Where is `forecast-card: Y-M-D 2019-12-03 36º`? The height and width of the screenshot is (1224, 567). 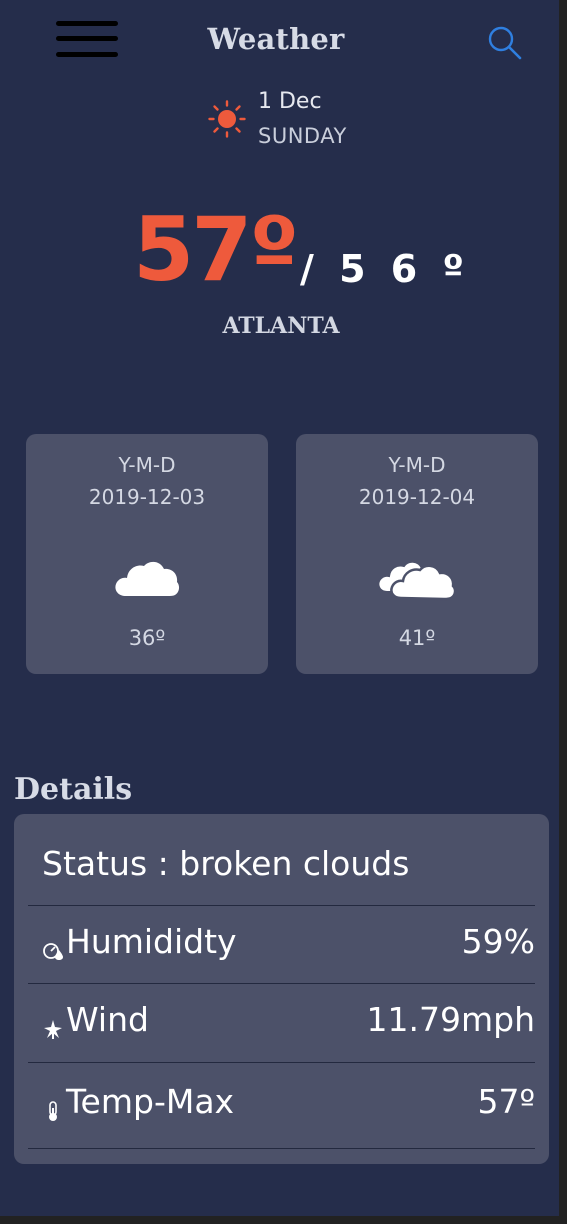 forecast-card: Y-M-D 2019-12-03 36º is located at coordinates (147, 554).